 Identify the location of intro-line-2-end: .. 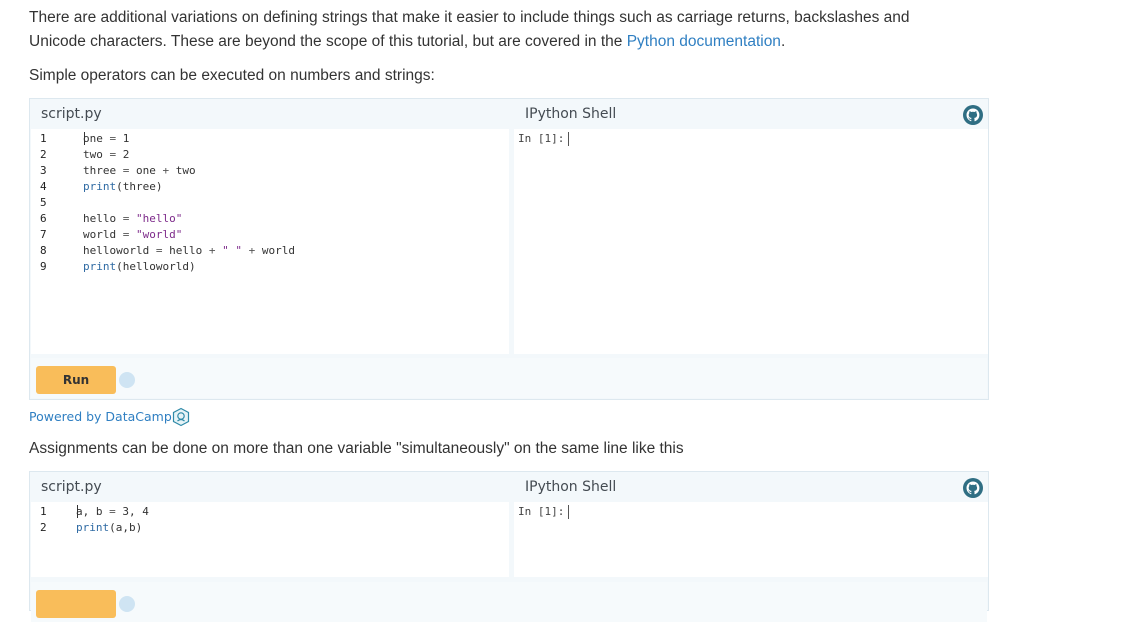
(783, 41).